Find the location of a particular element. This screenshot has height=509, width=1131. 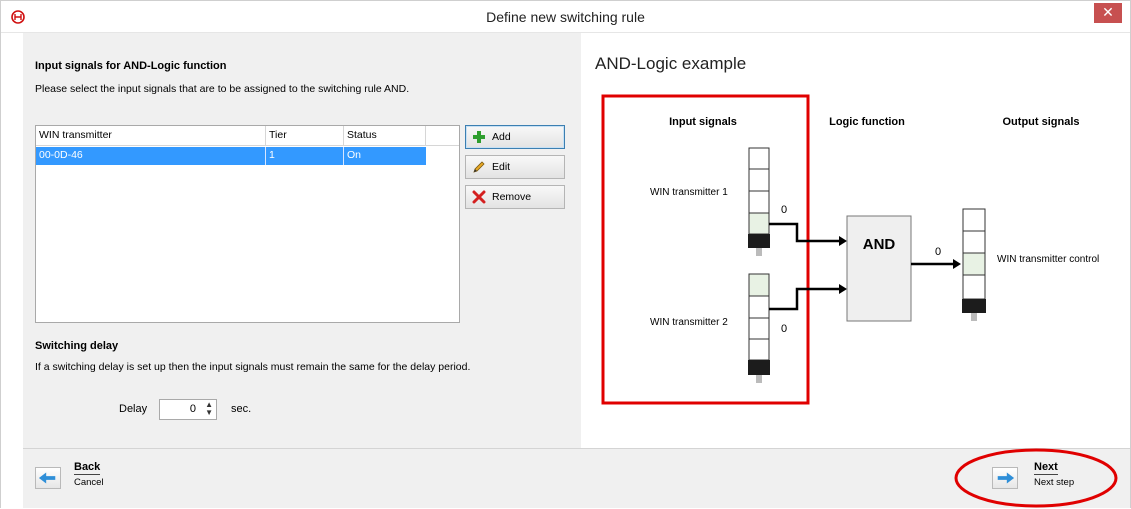

back-button is located at coordinates (48, 478).